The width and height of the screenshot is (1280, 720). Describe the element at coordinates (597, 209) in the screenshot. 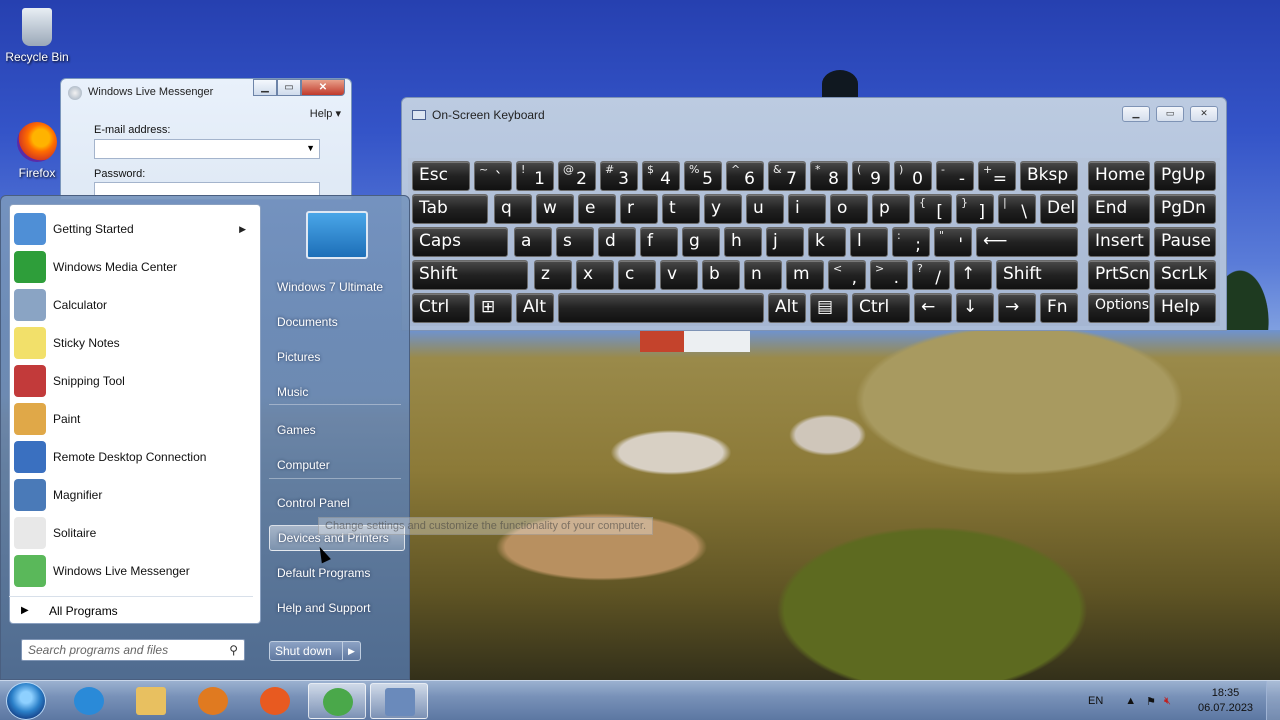

I see `key: e` at that location.